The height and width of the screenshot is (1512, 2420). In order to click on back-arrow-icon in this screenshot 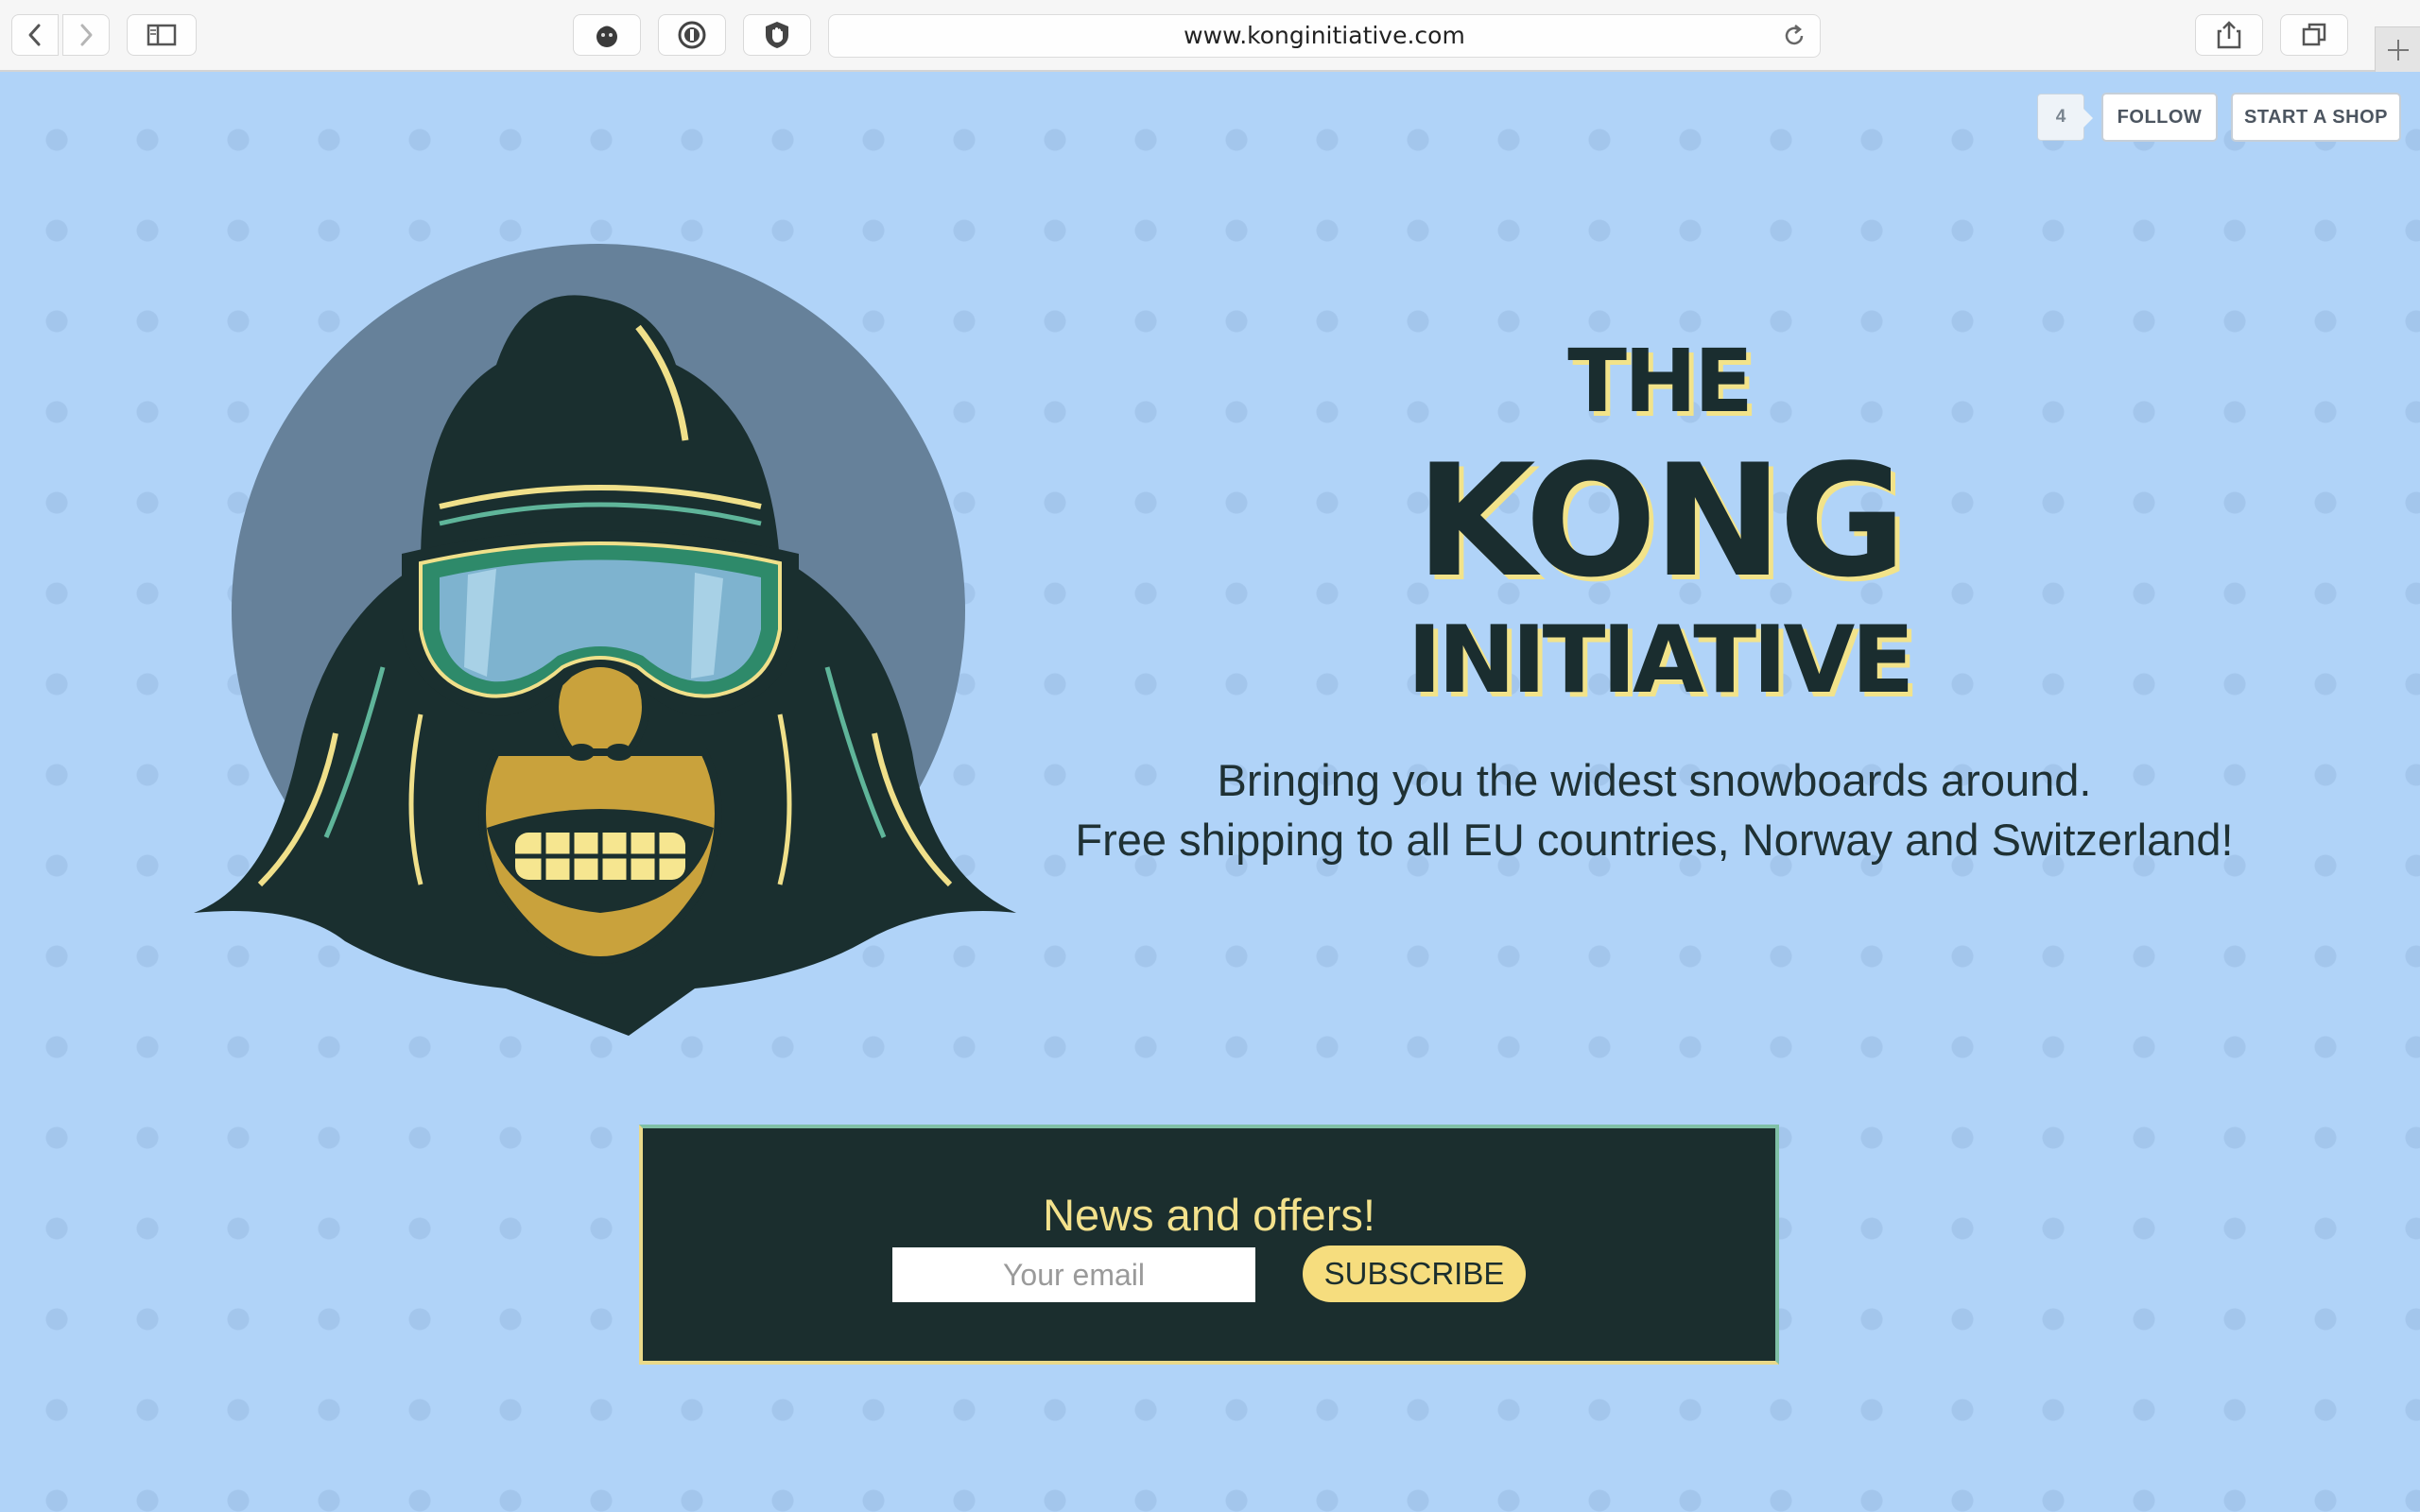, I will do `click(34, 35)`.